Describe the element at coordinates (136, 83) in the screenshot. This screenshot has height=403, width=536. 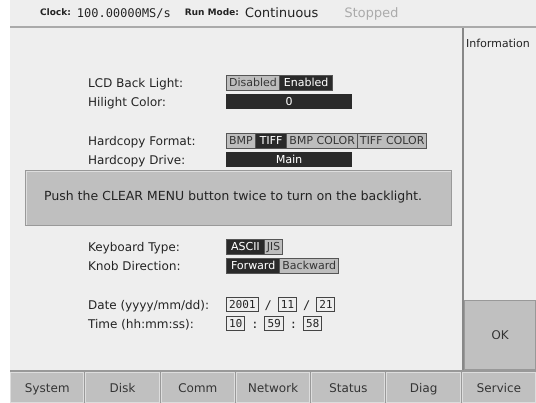
I see `setting-label: LCD Back Light:` at that location.